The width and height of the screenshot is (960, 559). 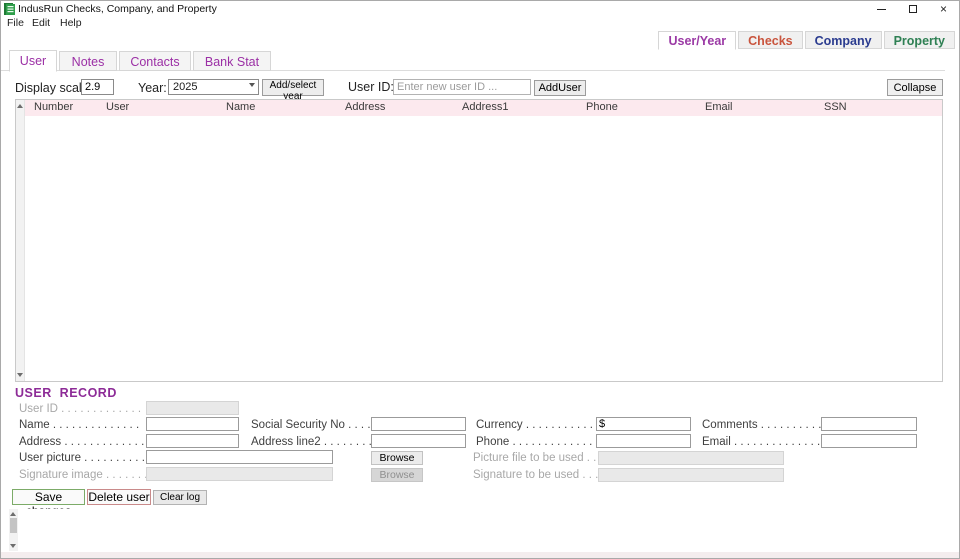 What do you see at coordinates (915, 87) in the screenshot?
I see `collapse-button: Collapse` at bounding box center [915, 87].